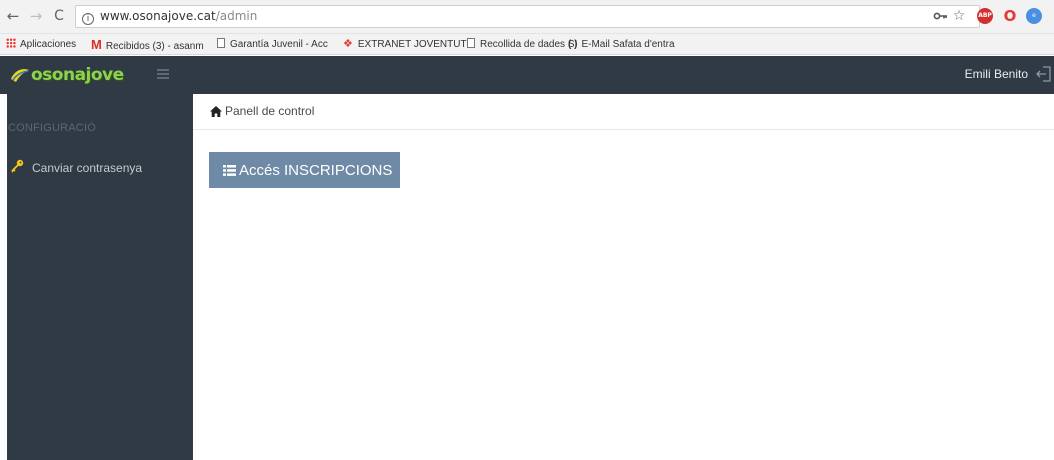 This screenshot has height=460, width=1054. What do you see at coordinates (163, 74) in the screenshot?
I see `menu-toggle-icon` at bounding box center [163, 74].